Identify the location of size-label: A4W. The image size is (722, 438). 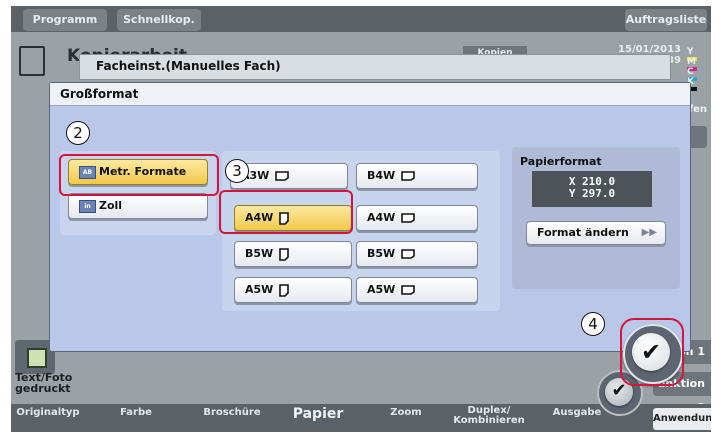
(381, 217).